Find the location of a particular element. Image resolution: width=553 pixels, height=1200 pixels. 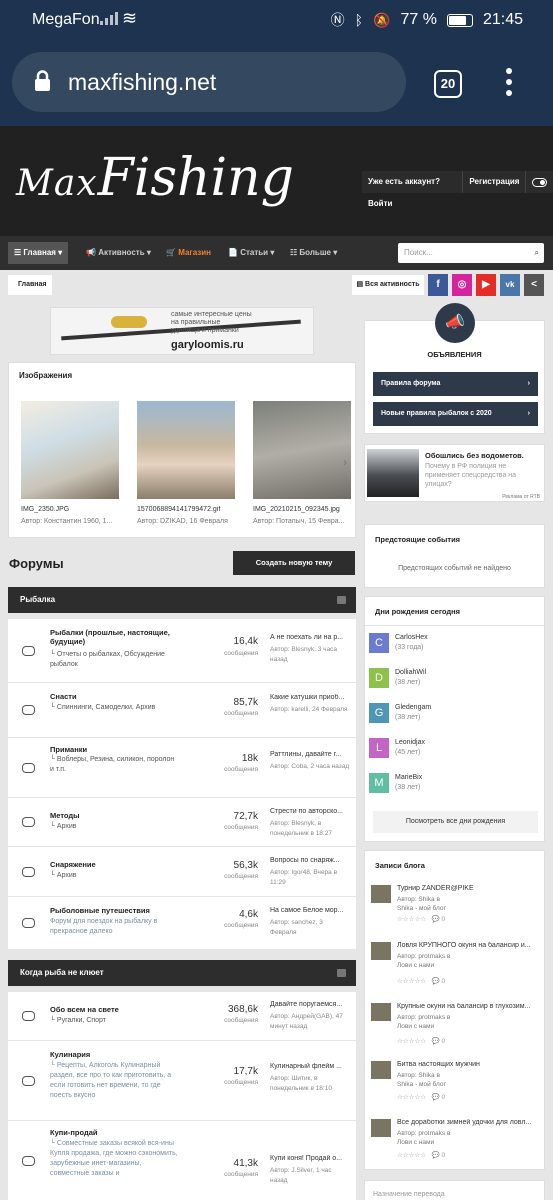

forum-name: Приманки is located at coordinates (115, 749).